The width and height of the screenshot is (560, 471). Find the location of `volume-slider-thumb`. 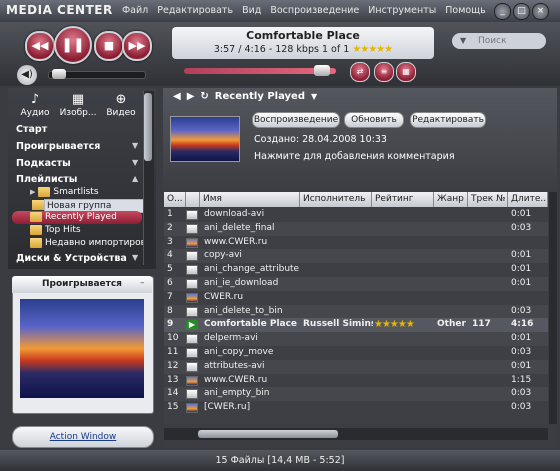

volume-slider-thumb is located at coordinates (59, 74).